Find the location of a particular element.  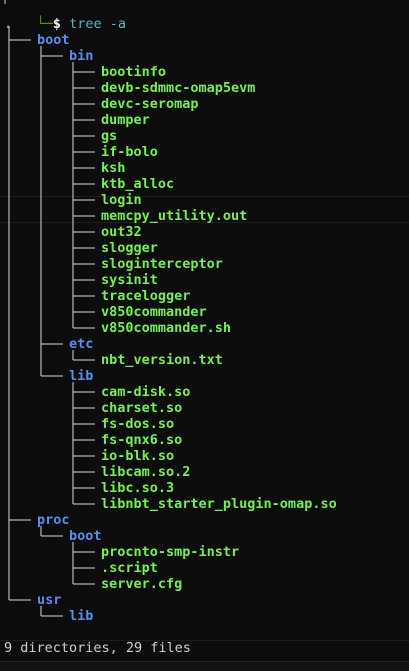

tree-file: server.cfg is located at coordinates (142, 584).